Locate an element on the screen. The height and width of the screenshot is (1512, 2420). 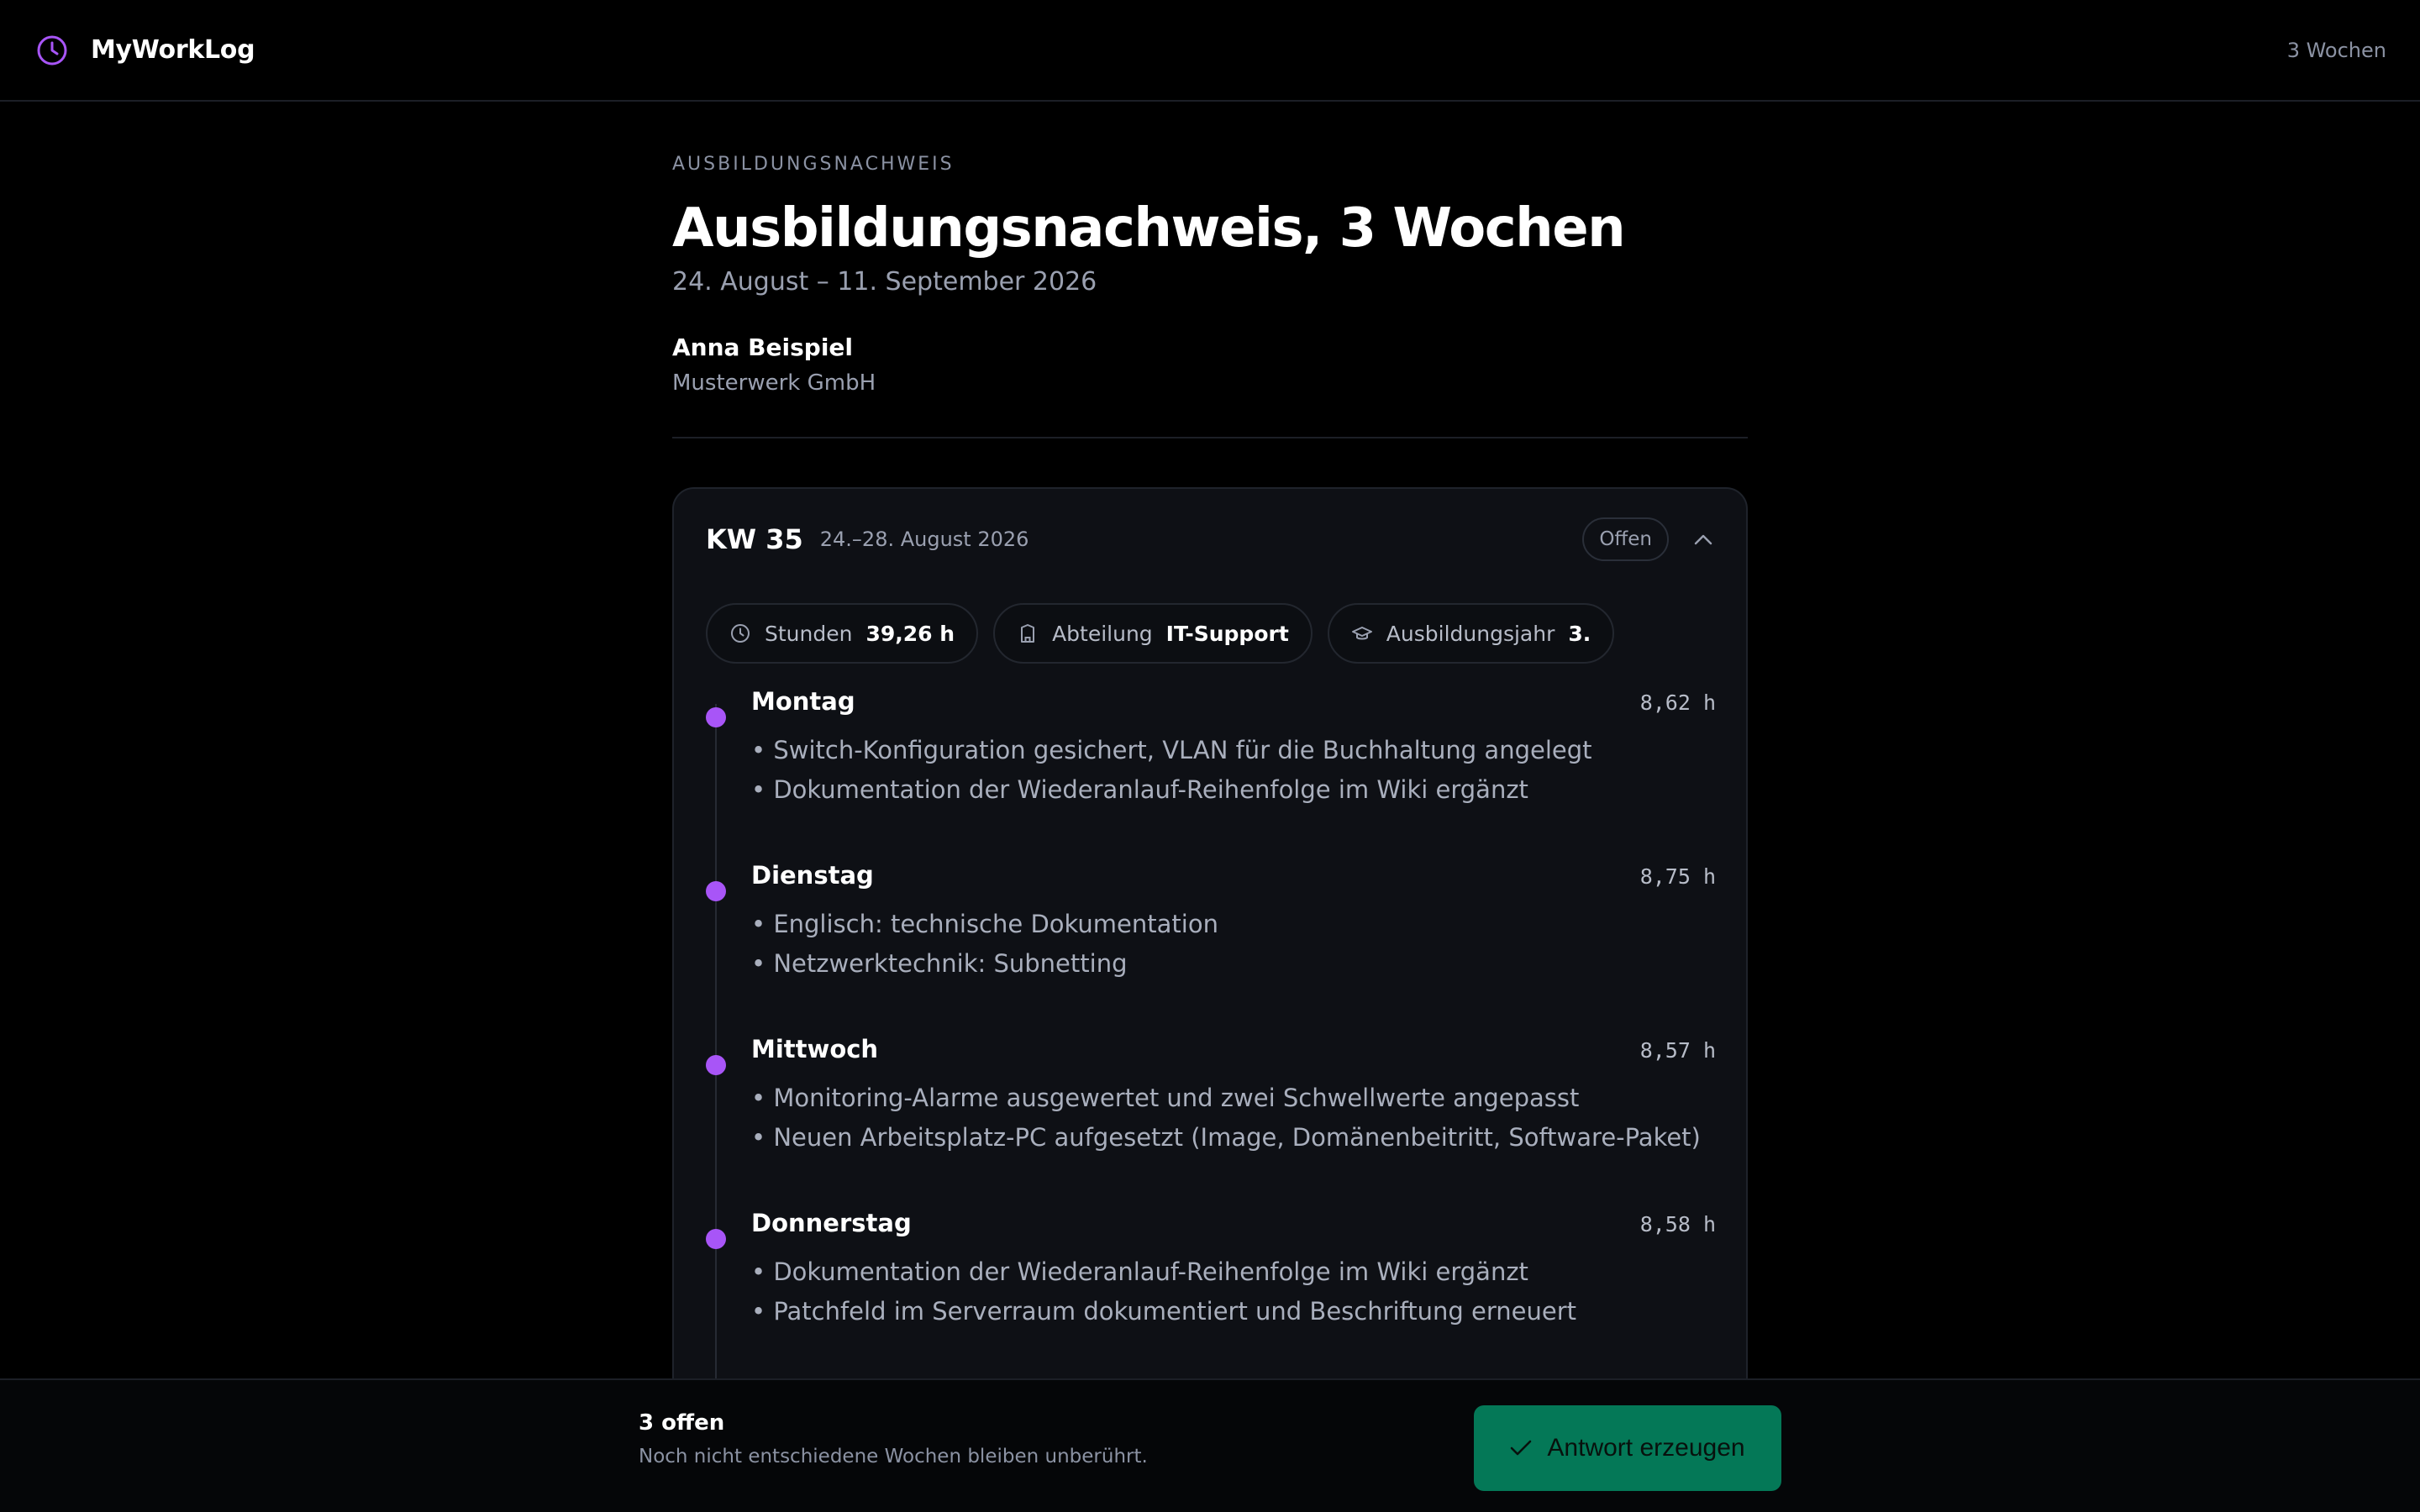
day-name: Montag is located at coordinates (803, 701).